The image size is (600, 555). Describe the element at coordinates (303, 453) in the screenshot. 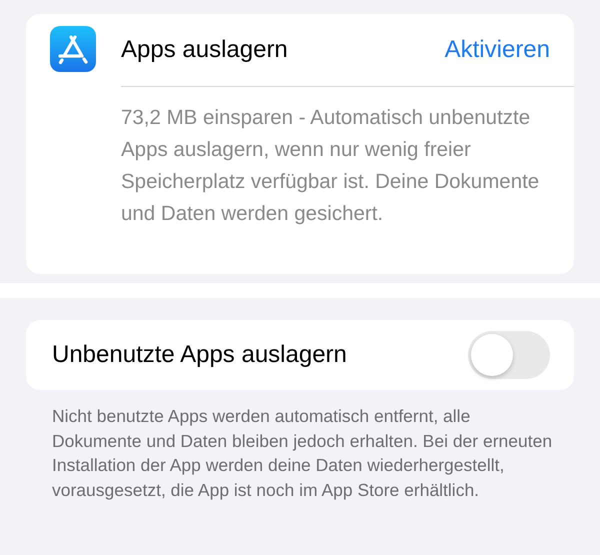

I see `footer-note: Nicht benutzte Apps werden automatisch entfernt, alle Dokumente und Daten bleiben jedoch erhalten. Bei der erneuten Installation der App werden deine Daten wiederhergestellt, vorausgesetzt, die App ist noch im App Store erhältlich.` at that location.